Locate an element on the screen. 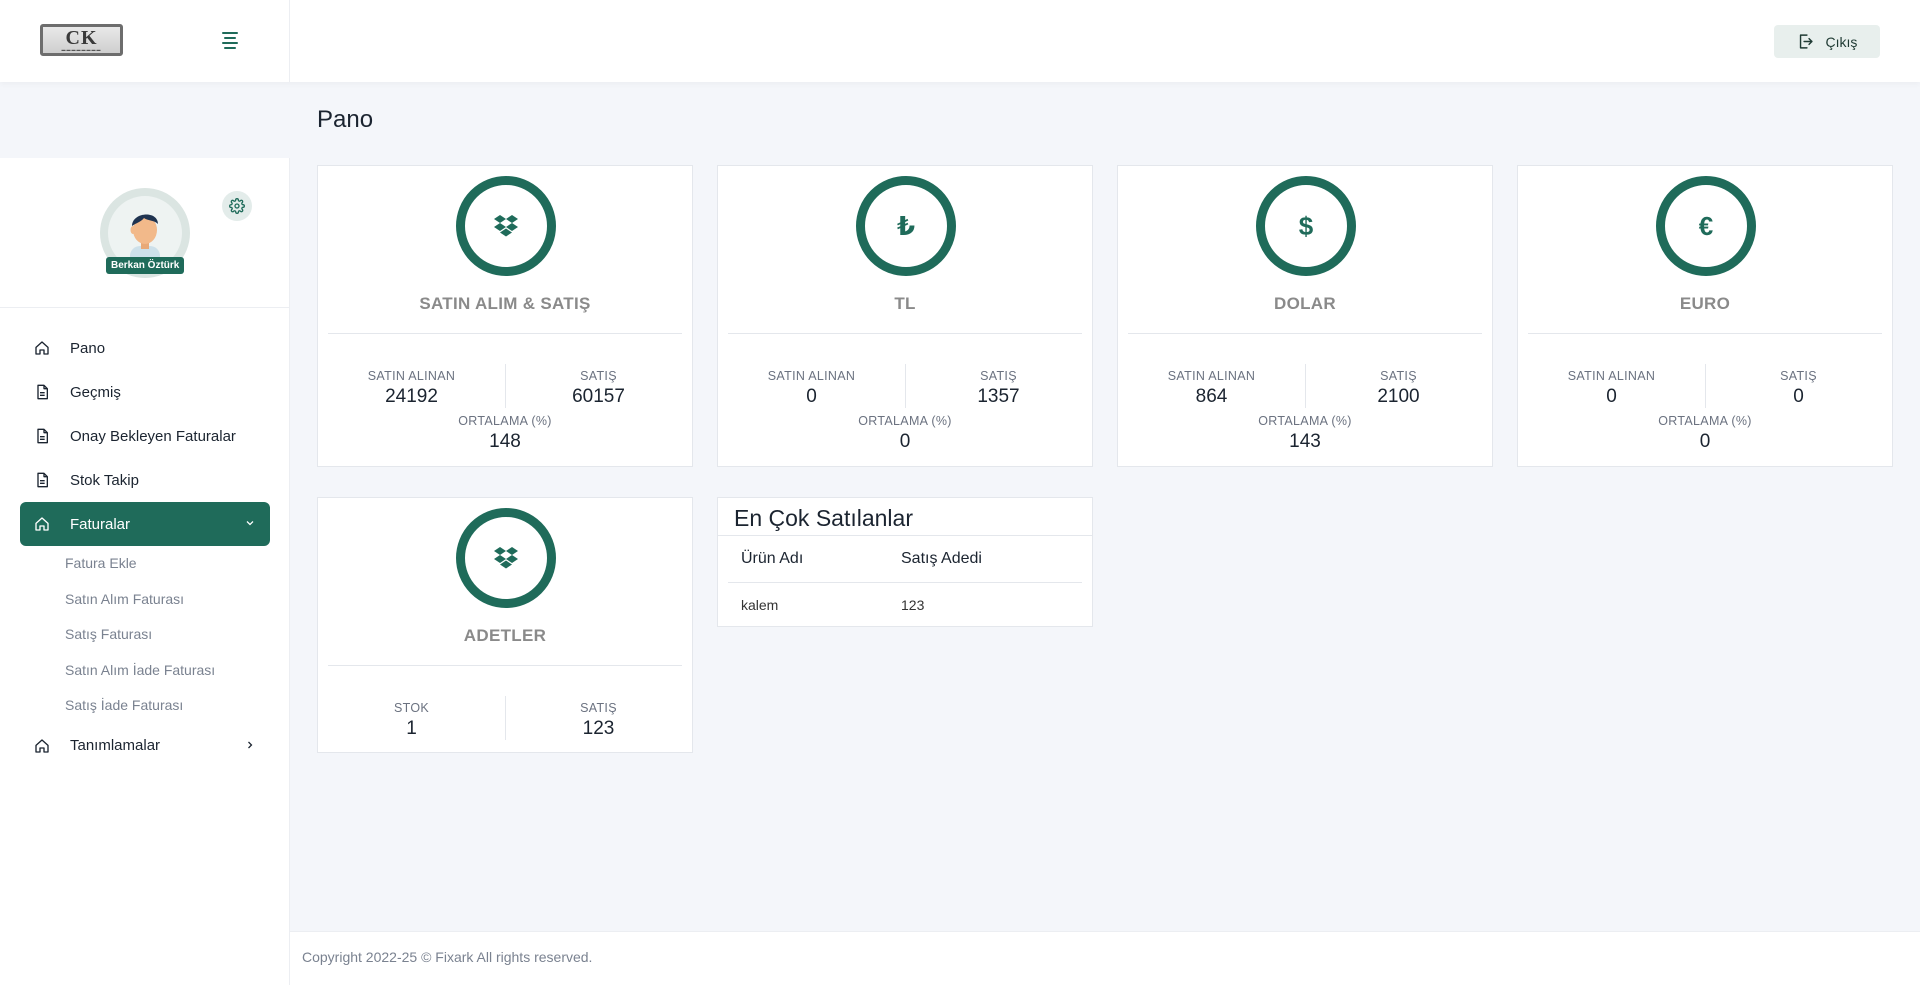 Image resolution: width=1920 pixels, height=985 pixels. menu-toggle-icon is located at coordinates (230, 41).